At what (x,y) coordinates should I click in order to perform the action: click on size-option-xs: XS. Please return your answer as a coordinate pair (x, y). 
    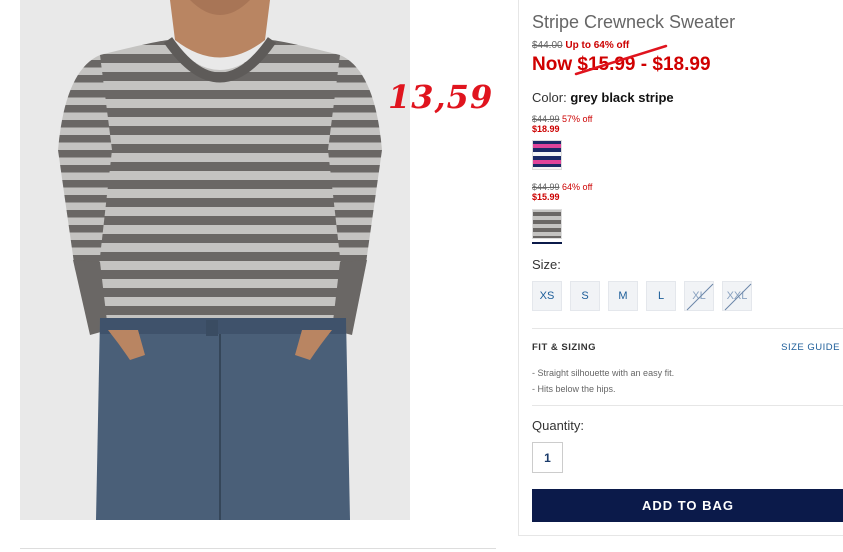
    Looking at the image, I should click on (547, 296).